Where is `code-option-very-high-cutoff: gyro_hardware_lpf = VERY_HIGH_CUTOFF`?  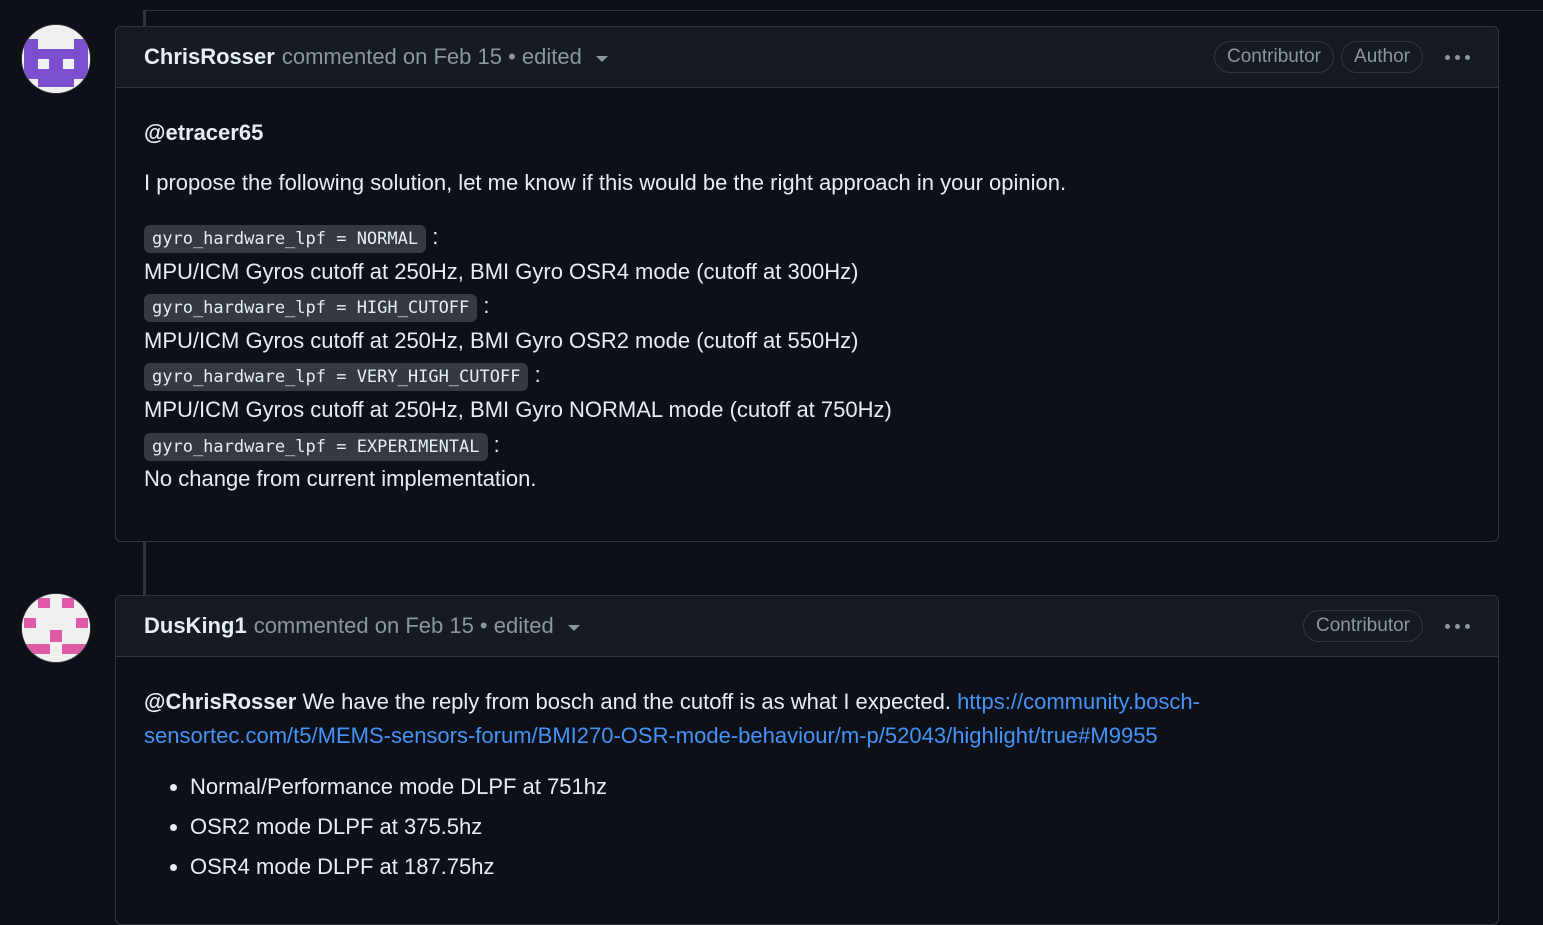
code-option-very-high-cutoff: gyro_hardware_lpf = VERY_HIGH_CUTOFF is located at coordinates (336, 377).